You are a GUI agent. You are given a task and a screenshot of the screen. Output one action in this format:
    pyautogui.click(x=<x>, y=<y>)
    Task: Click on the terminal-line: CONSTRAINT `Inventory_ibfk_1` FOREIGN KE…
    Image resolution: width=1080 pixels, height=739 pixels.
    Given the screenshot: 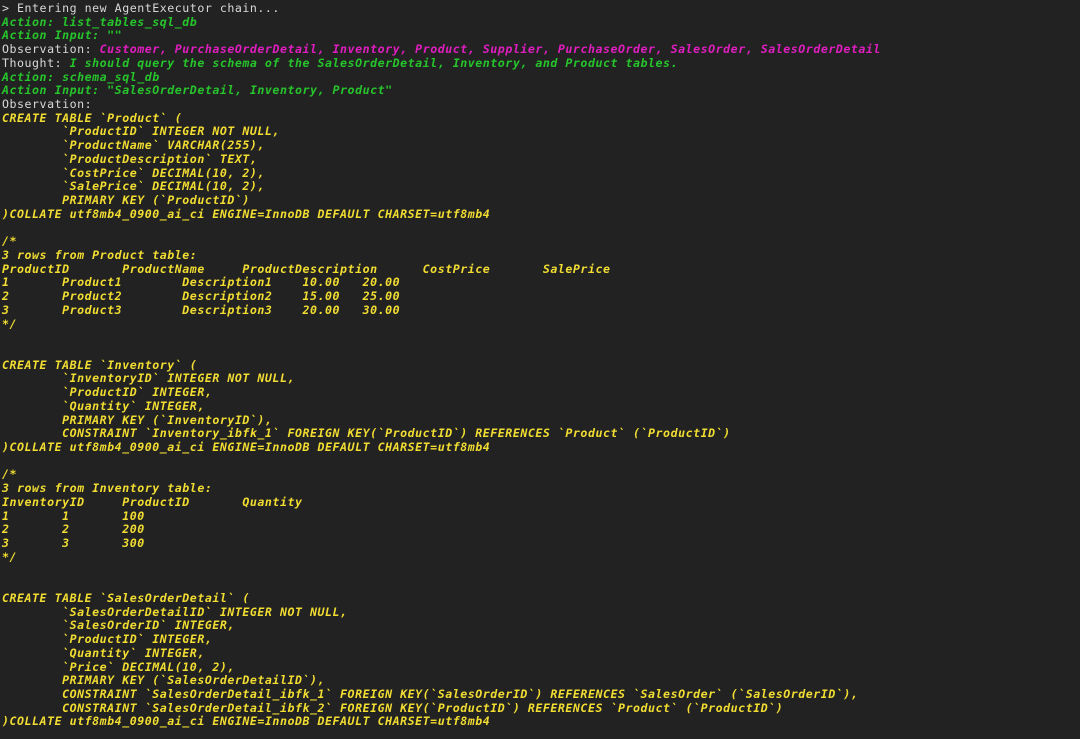 What is the action you would take?
    pyautogui.click(x=541, y=433)
    